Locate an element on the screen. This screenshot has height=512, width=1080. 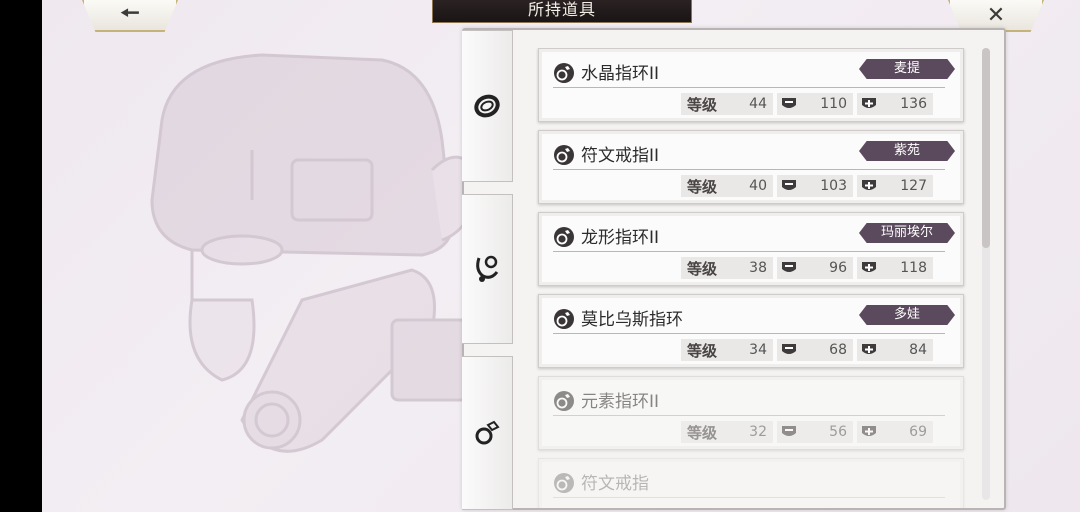
item-card: 龙形指环II 玛丽埃尔 等级 38 96 118 is located at coordinates (751, 249).